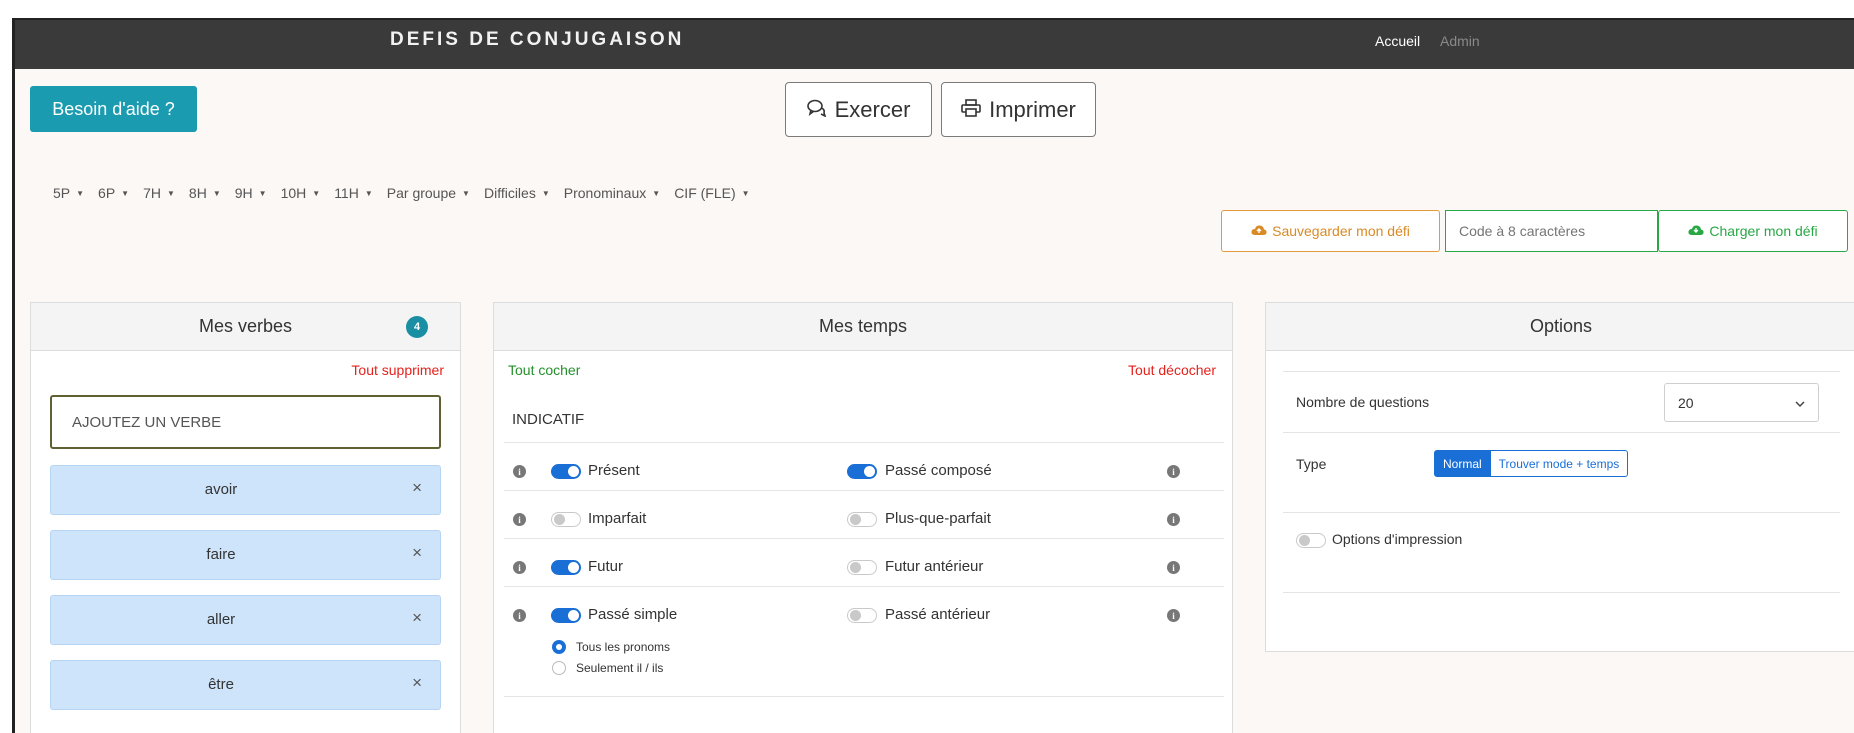 The width and height of the screenshot is (1854, 733). I want to click on level-dropdown: 6P ▼, so click(113, 193).